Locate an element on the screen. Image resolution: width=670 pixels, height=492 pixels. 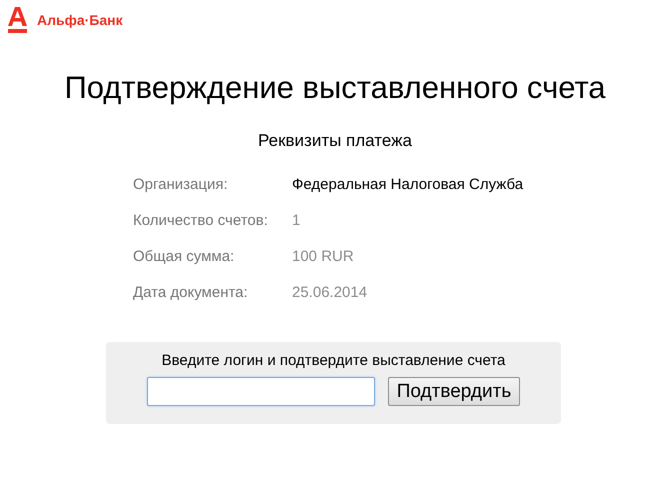
page-title: Подтверждение выставленного счета is located at coordinates (335, 88).